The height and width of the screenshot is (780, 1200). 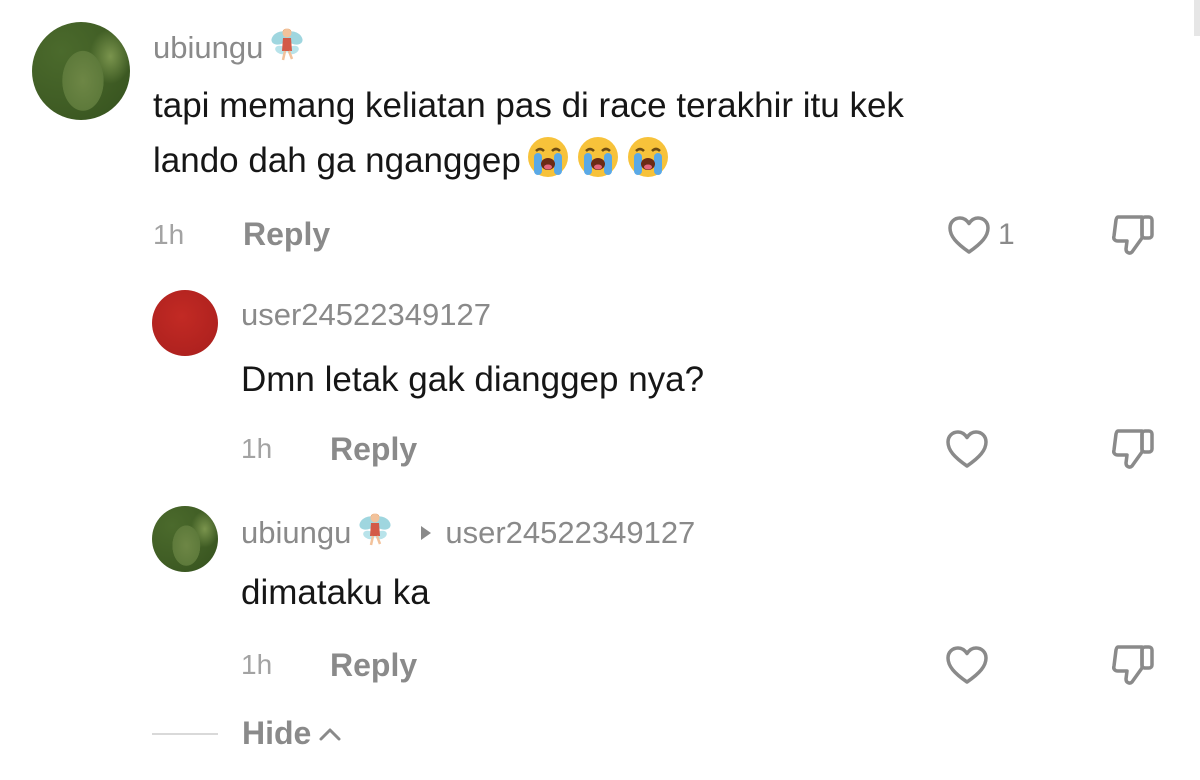 I want to click on divider, so click(x=185, y=733).